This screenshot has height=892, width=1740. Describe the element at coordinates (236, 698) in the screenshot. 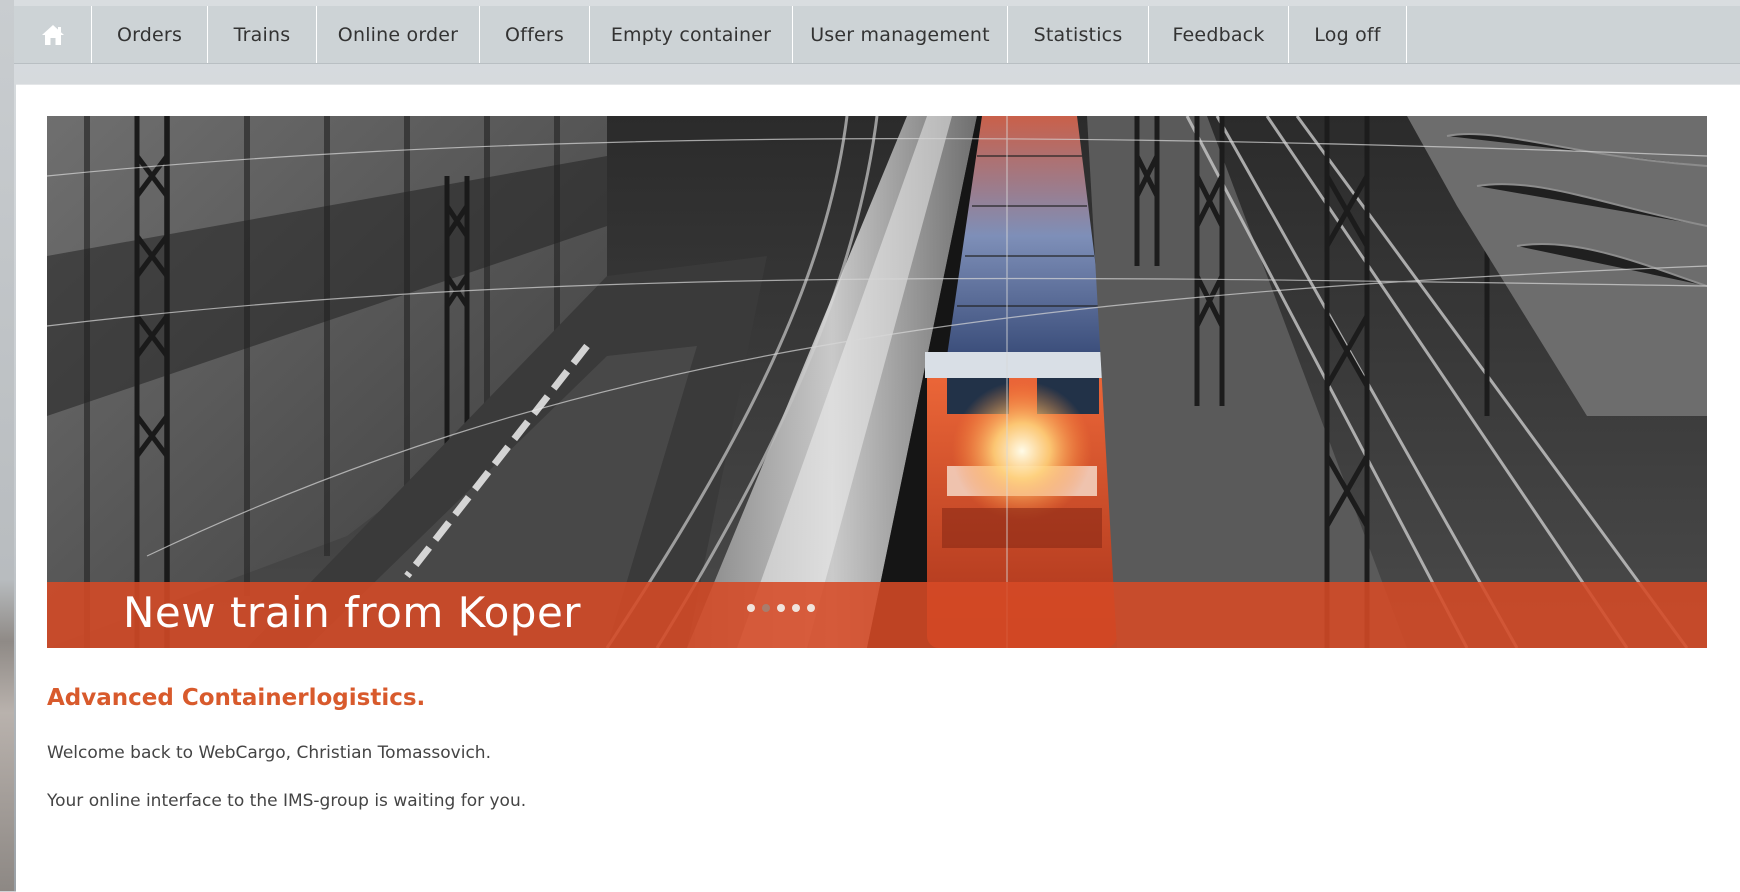

I see `page-headline: Advanced Containerlogistics.` at that location.